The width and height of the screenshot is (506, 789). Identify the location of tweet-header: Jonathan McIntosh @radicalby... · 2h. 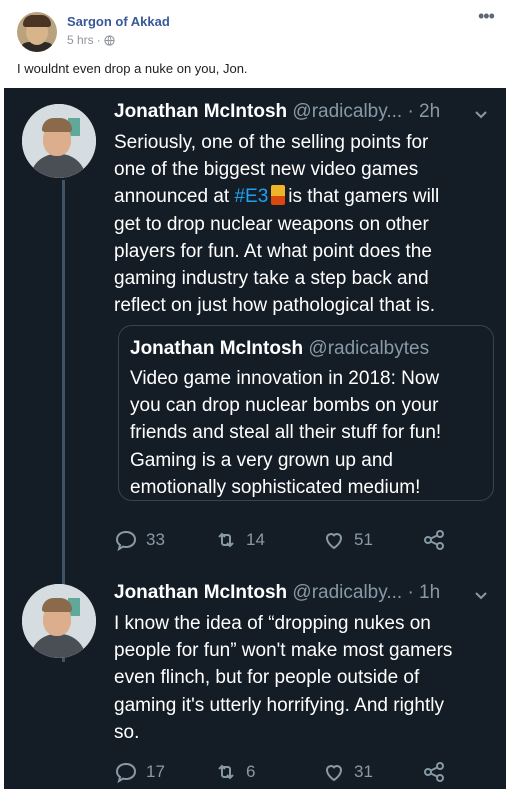
(277, 112).